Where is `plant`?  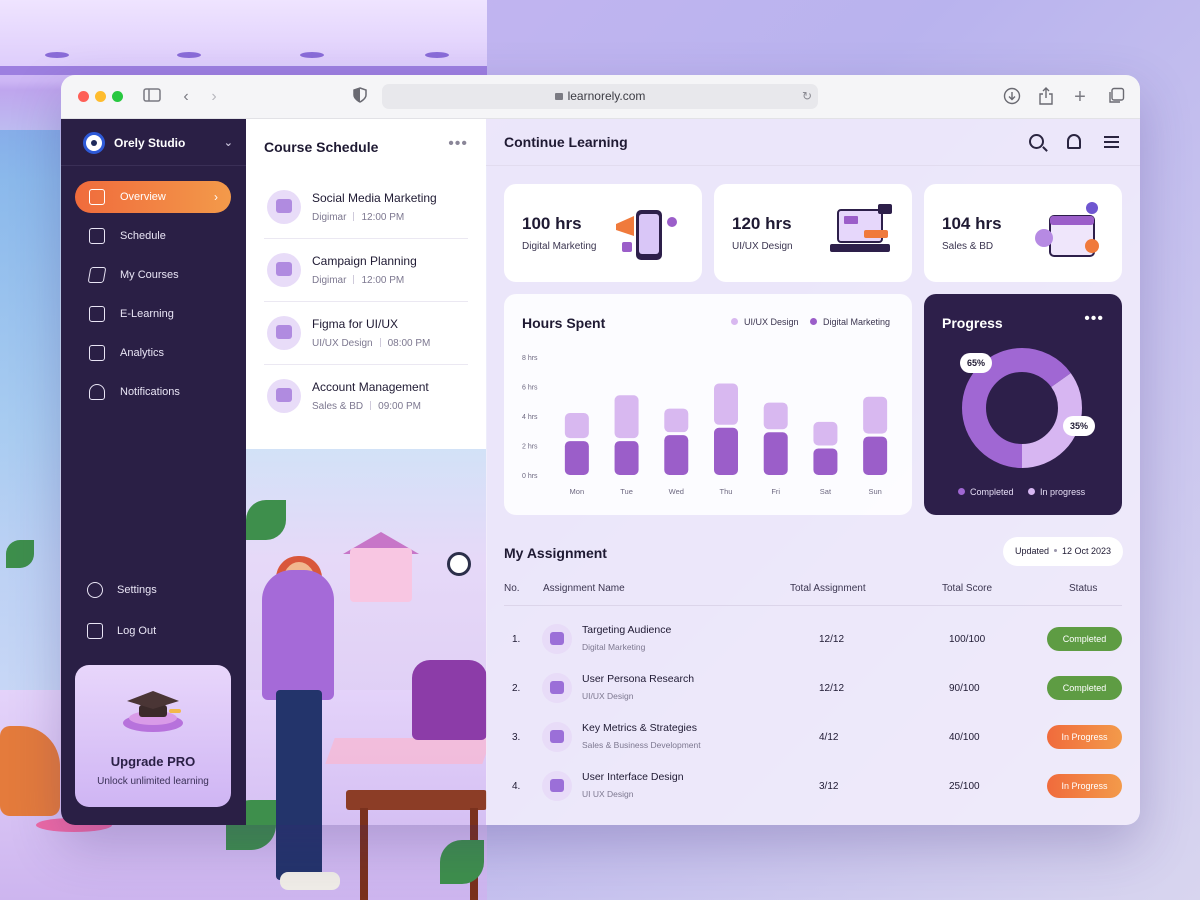
plant is located at coordinates (462, 862).